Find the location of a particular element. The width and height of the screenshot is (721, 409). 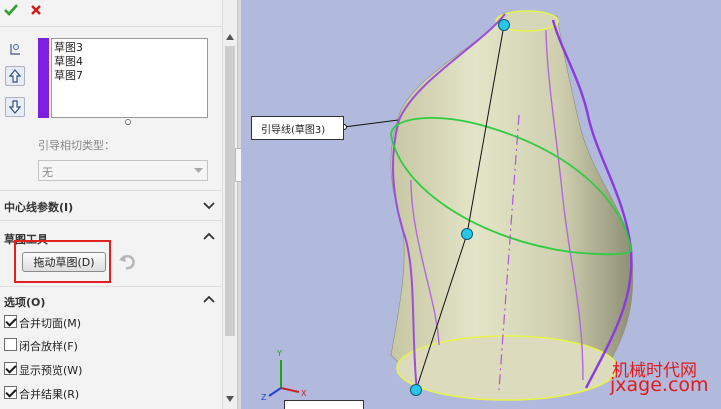

checkbox-label: 合并切面(M) is located at coordinates (50, 323).